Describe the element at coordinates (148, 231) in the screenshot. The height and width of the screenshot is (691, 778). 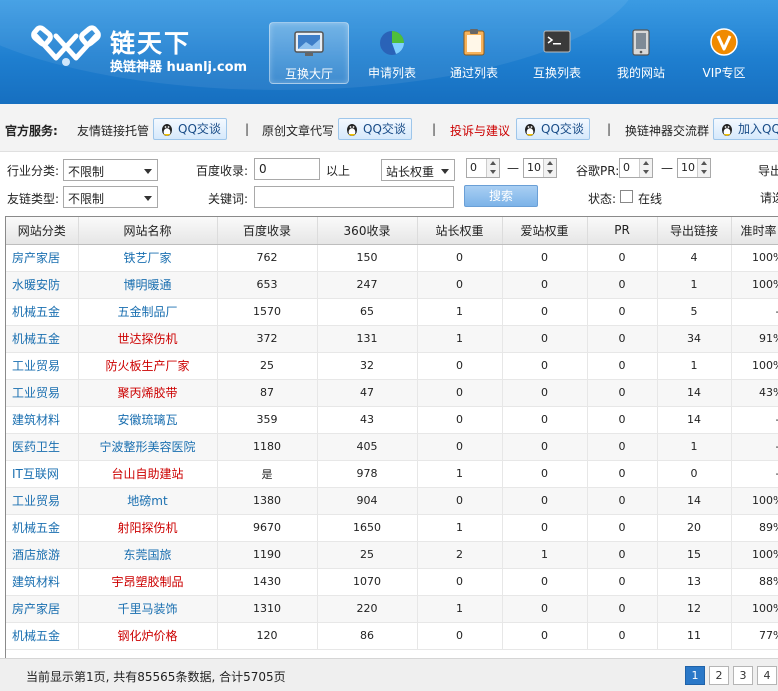
I see `col-header: 网站名称` at that location.